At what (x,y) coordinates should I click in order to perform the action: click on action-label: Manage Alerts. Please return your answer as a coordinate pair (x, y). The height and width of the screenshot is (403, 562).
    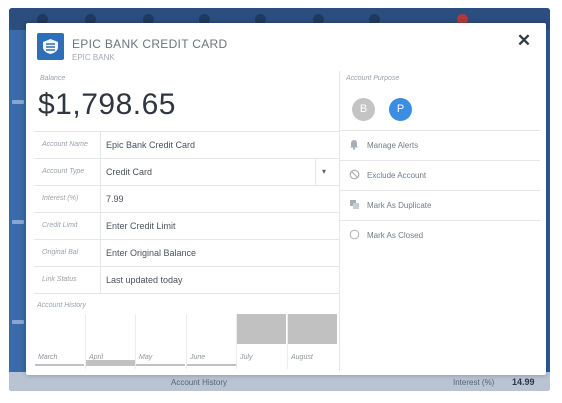
    Looking at the image, I should click on (393, 145).